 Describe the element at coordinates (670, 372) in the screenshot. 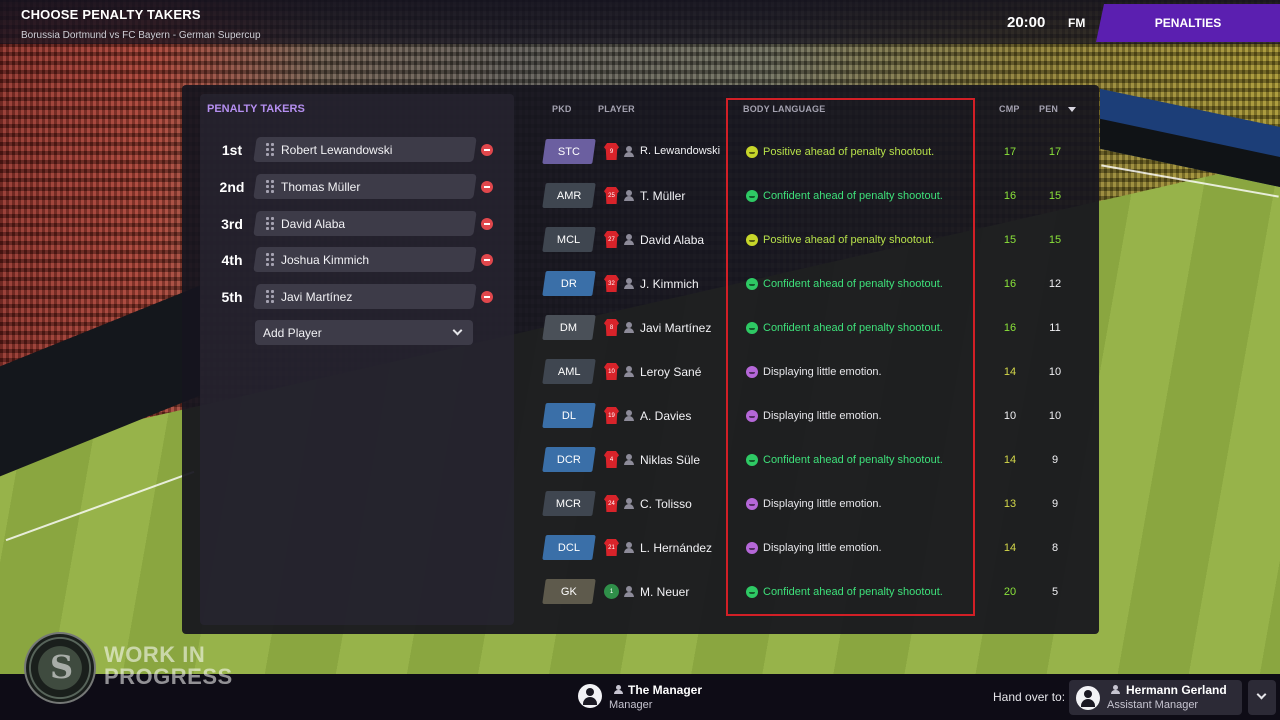

I see `player-name: Leroy Sané` at that location.